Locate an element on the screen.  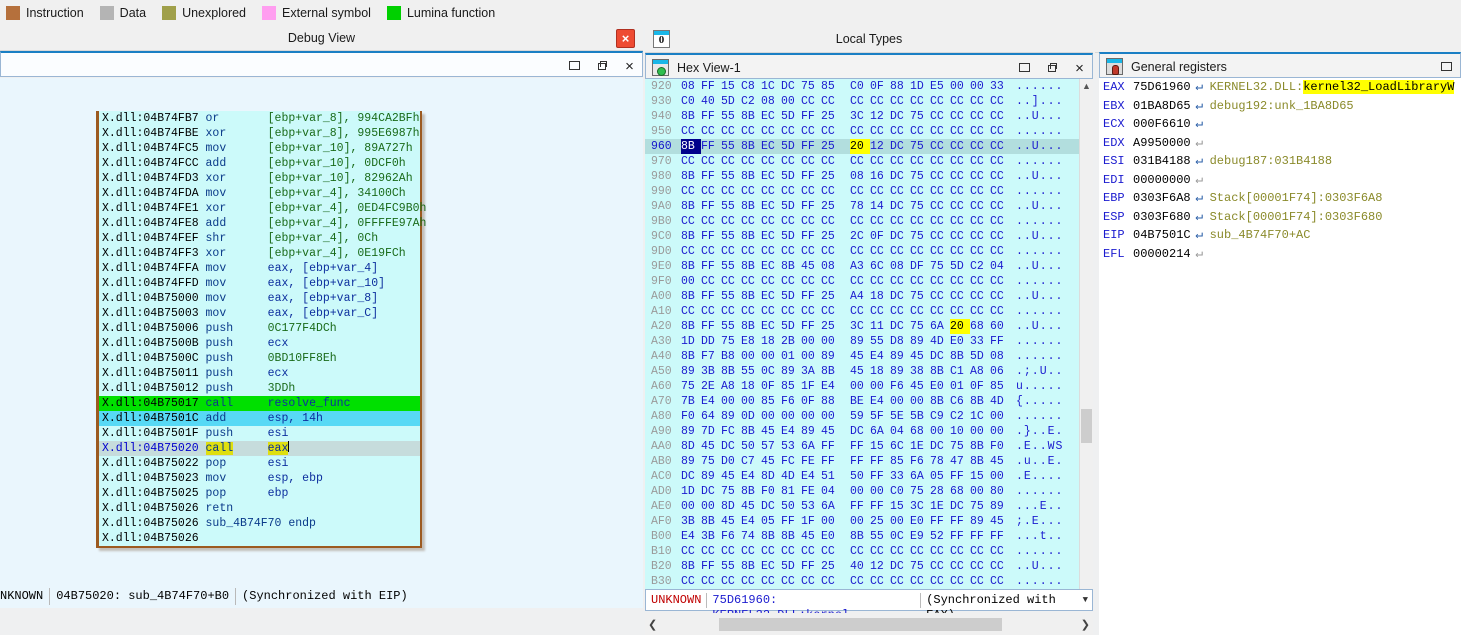
hex-byte: EC is located at coordinates (771, 176).